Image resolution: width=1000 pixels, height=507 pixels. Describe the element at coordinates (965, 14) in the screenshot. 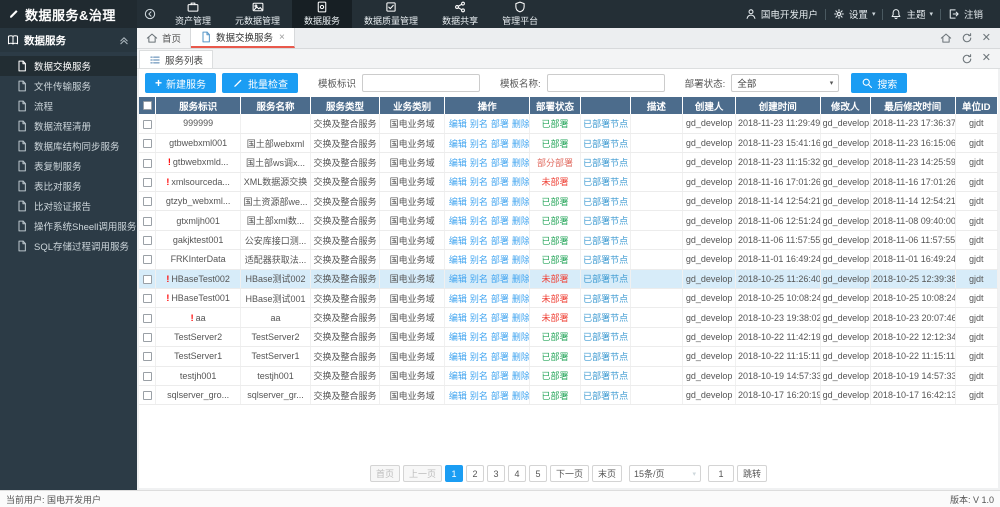

I see `logout-button: 注销` at that location.